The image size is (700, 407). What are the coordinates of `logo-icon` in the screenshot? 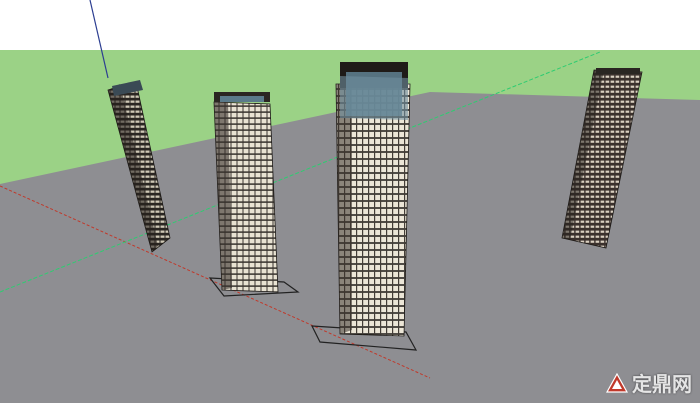 It's located at (617, 382).